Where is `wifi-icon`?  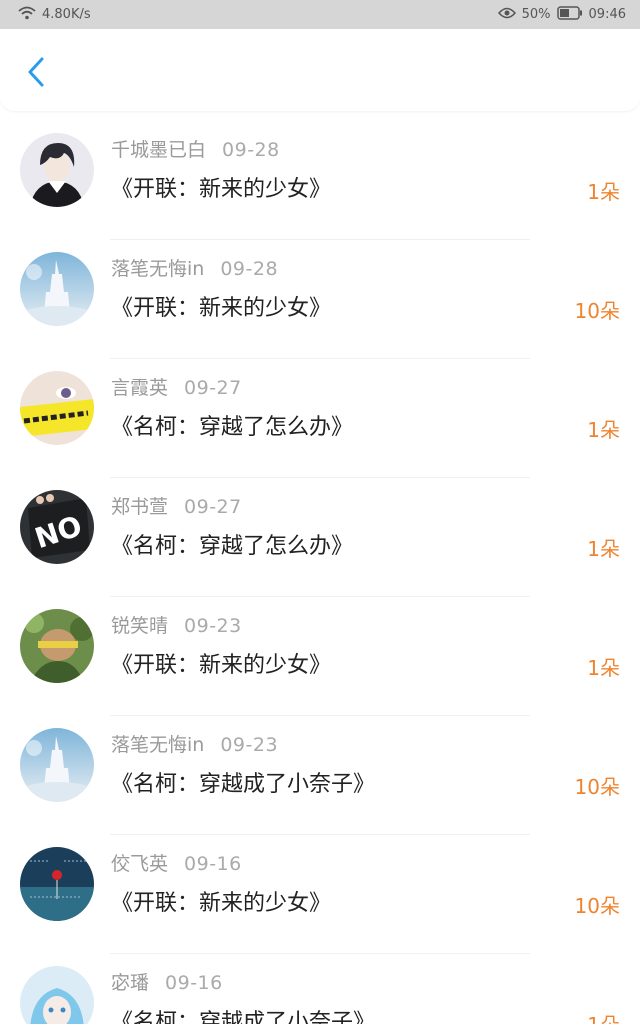 wifi-icon is located at coordinates (27, 15).